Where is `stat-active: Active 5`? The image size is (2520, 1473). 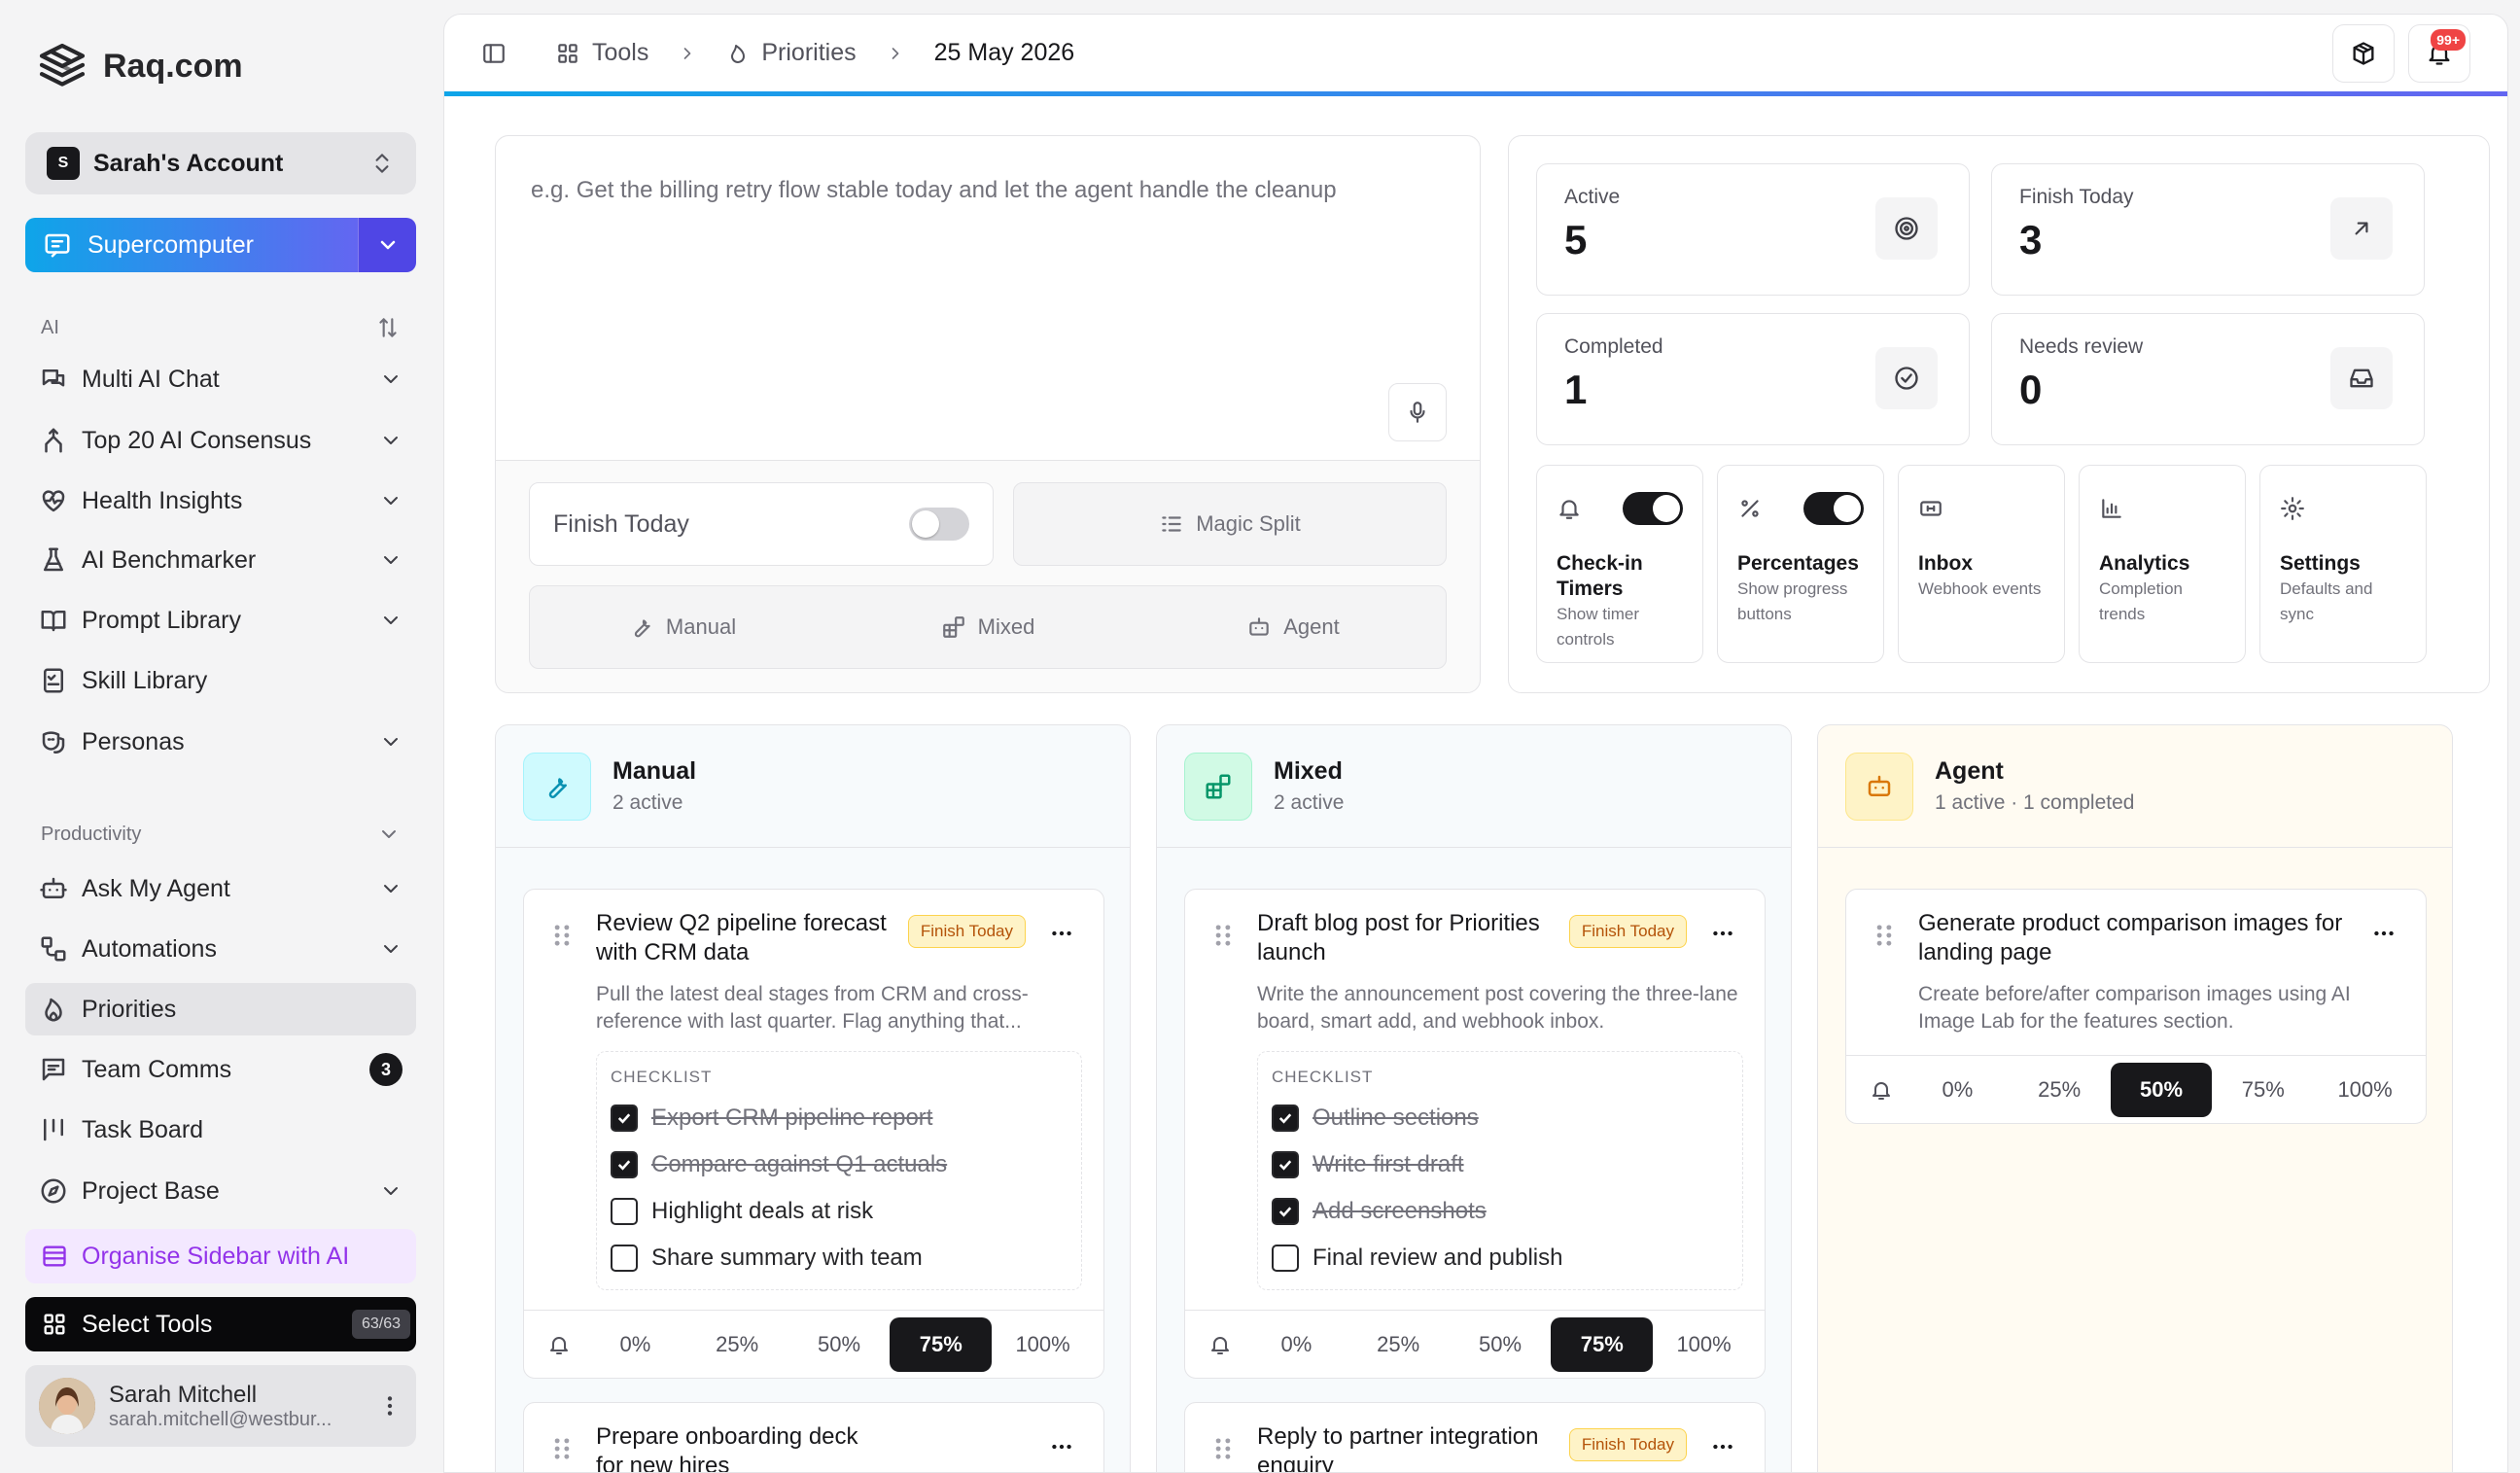 stat-active: Active 5 is located at coordinates (1753, 229).